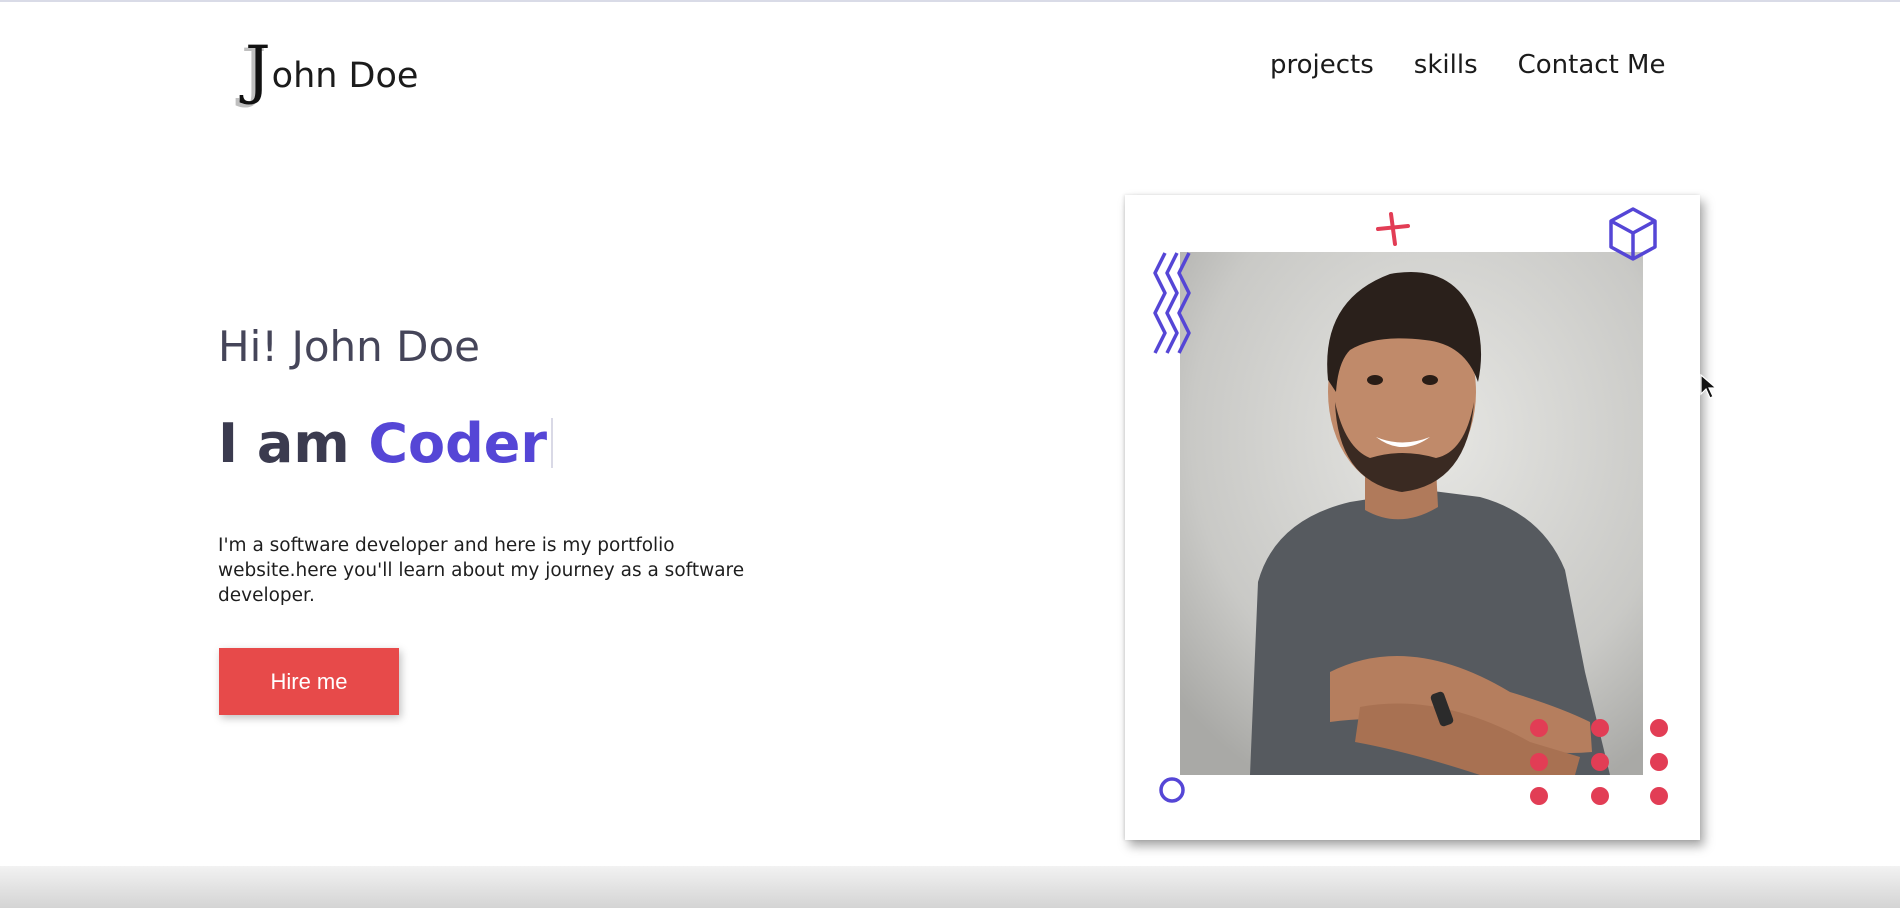  I want to click on dot-grid-icon, so click(1599, 762).